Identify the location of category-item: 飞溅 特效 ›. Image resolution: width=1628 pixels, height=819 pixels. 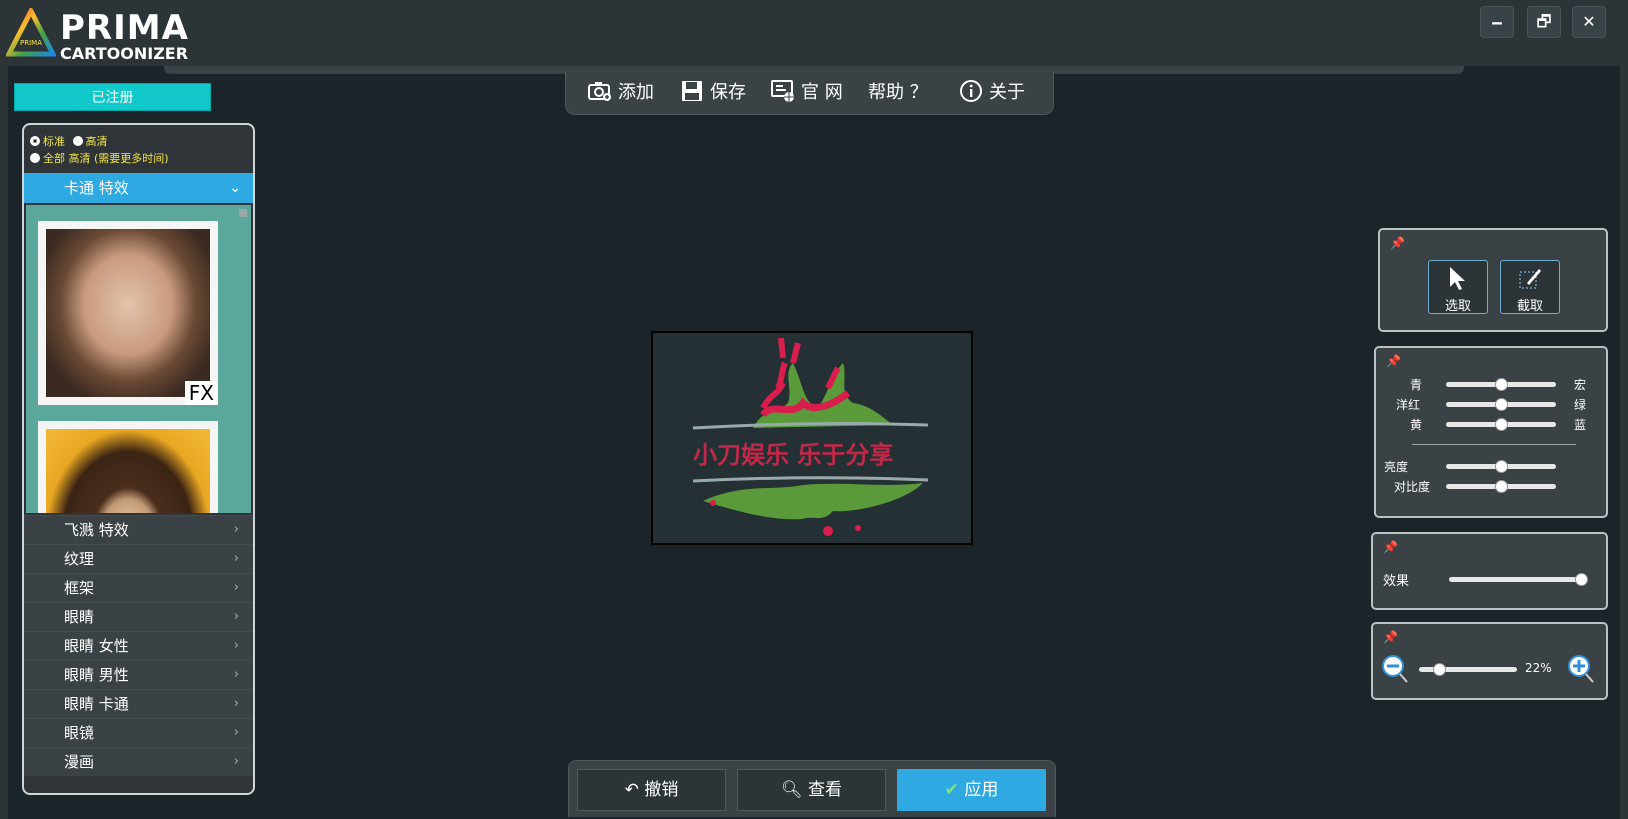
(138, 529).